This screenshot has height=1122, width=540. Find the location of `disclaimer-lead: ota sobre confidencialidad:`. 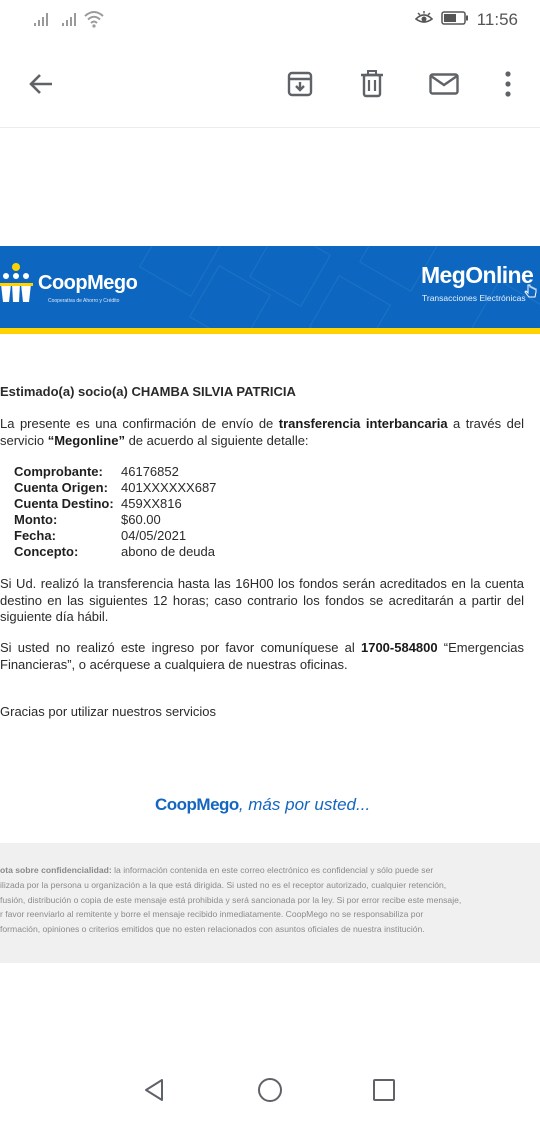

disclaimer-lead: ota sobre confidencialidad: is located at coordinates (56, 870).